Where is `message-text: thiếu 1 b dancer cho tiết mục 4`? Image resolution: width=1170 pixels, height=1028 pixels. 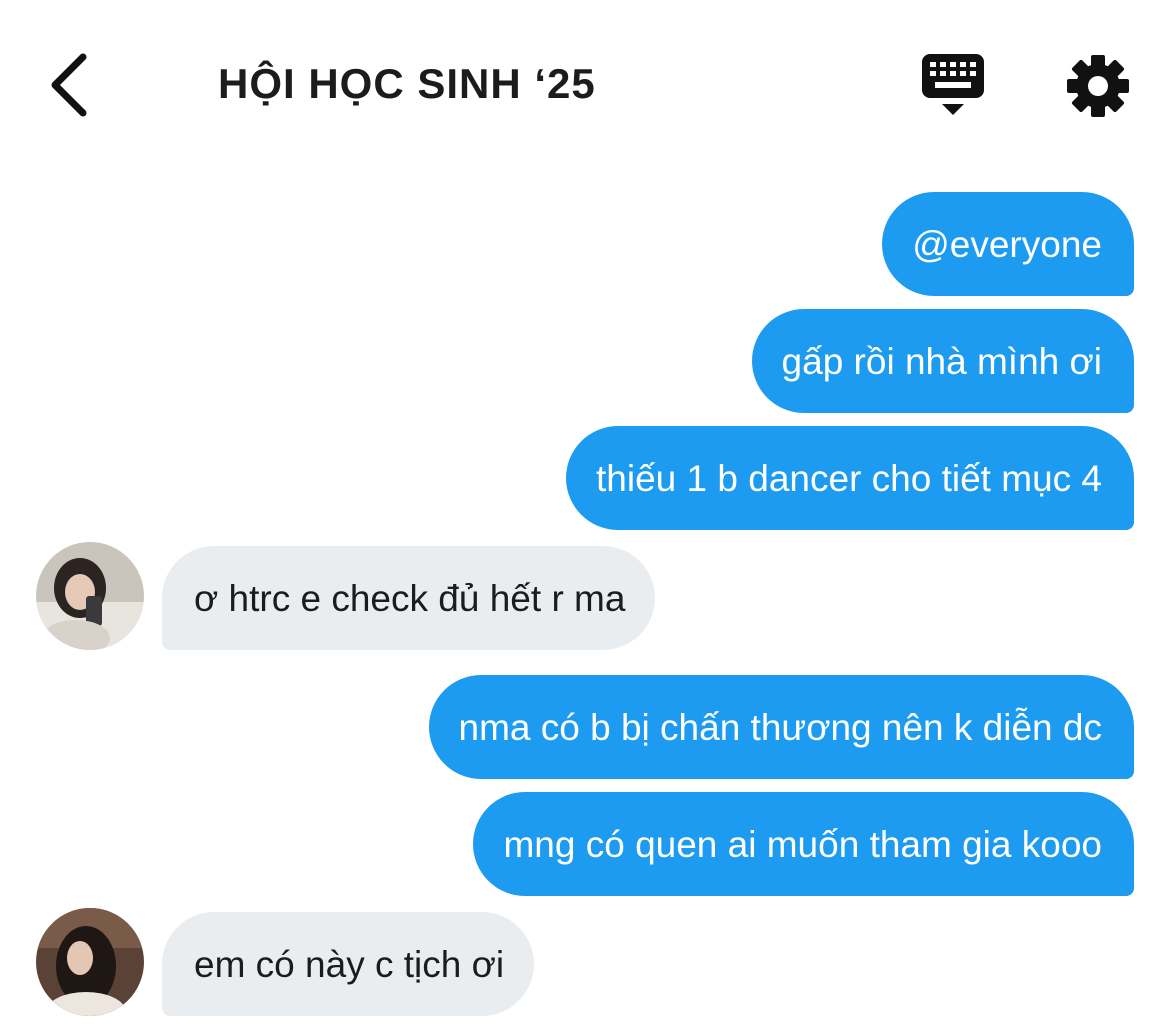 message-text: thiếu 1 b dancer cho tiết mục 4 is located at coordinates (849, 478).